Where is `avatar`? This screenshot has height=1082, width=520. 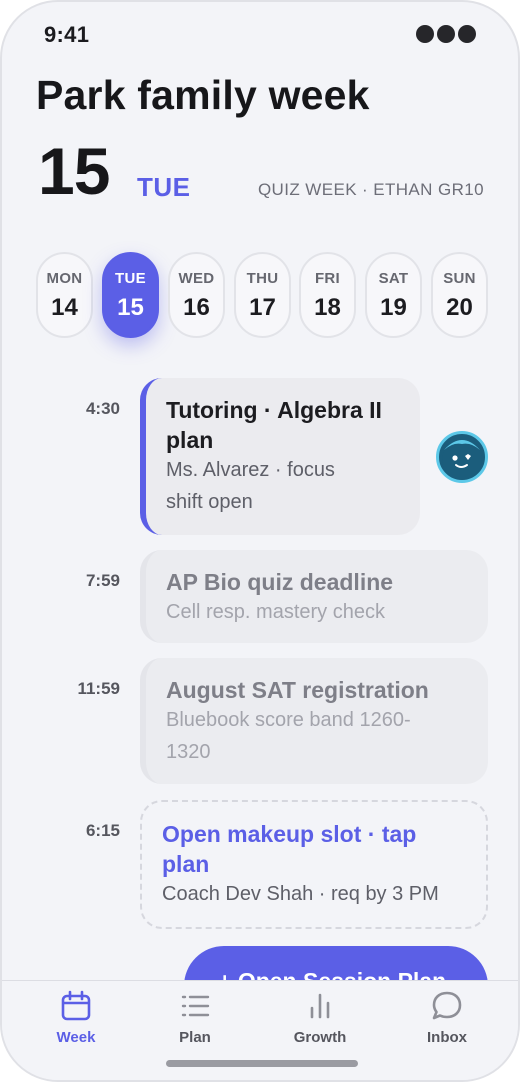
avatar is located at coordinates (462, 457).